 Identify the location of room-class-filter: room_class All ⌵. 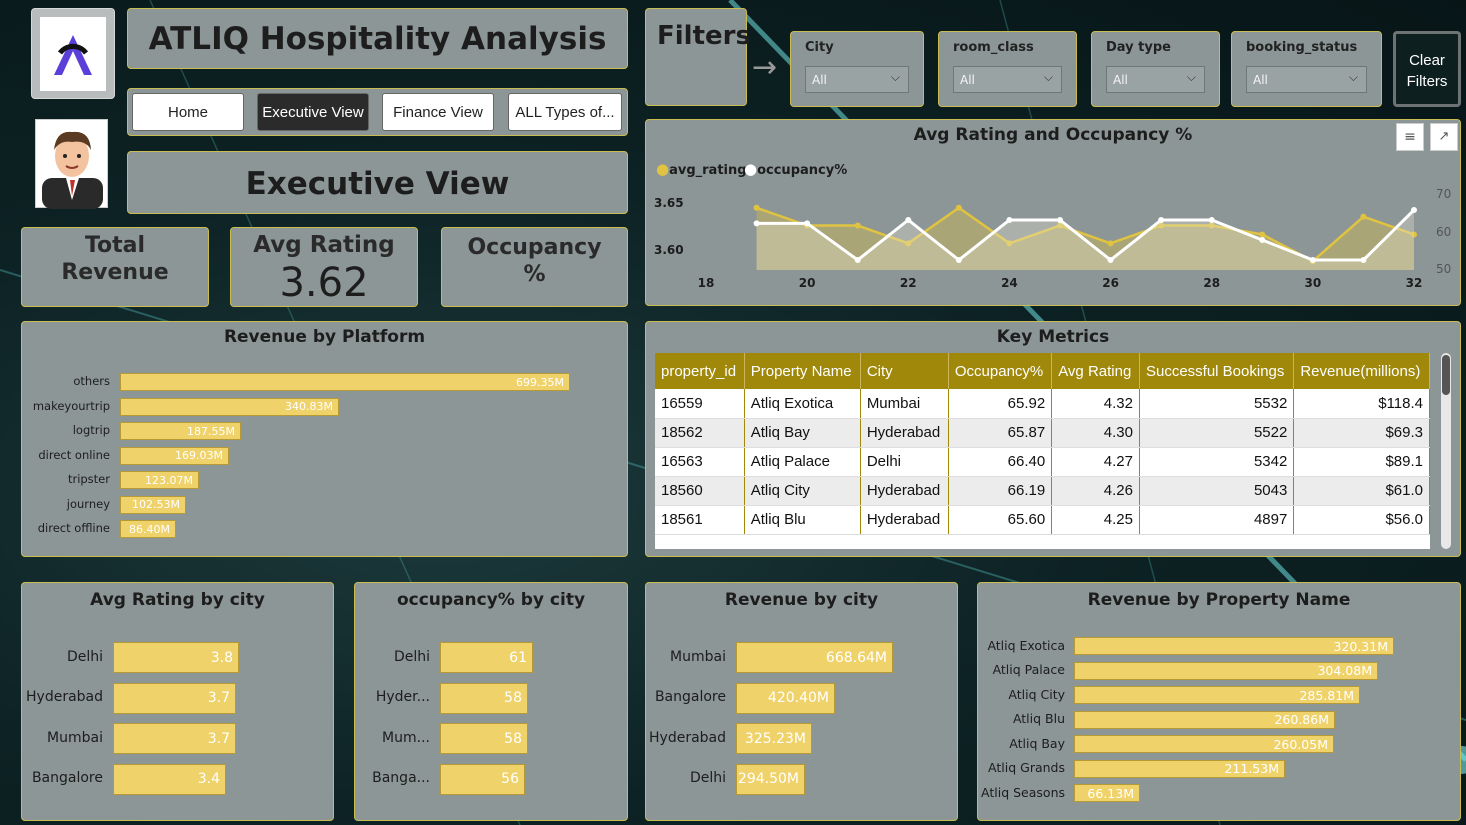
(1007, 69).